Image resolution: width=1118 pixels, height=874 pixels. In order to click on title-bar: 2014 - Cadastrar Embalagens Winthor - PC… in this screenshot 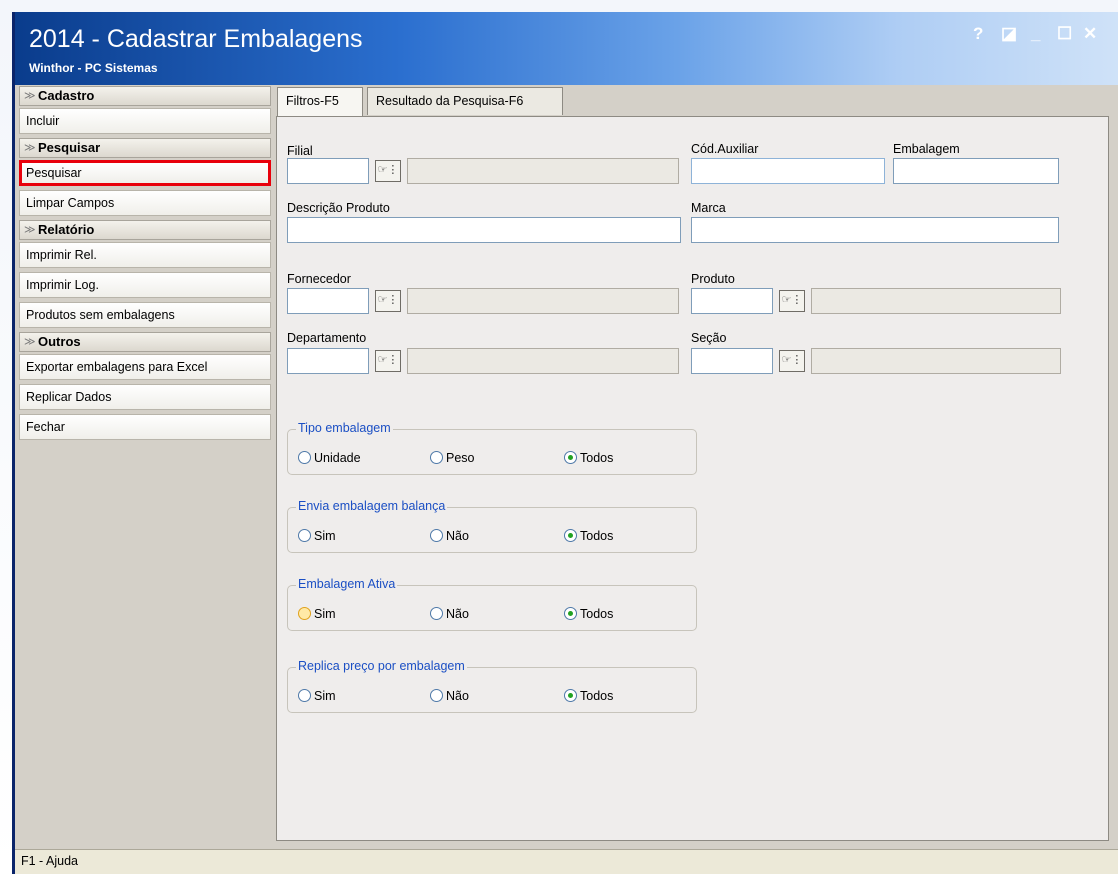, I will do `click(566, 48)`.